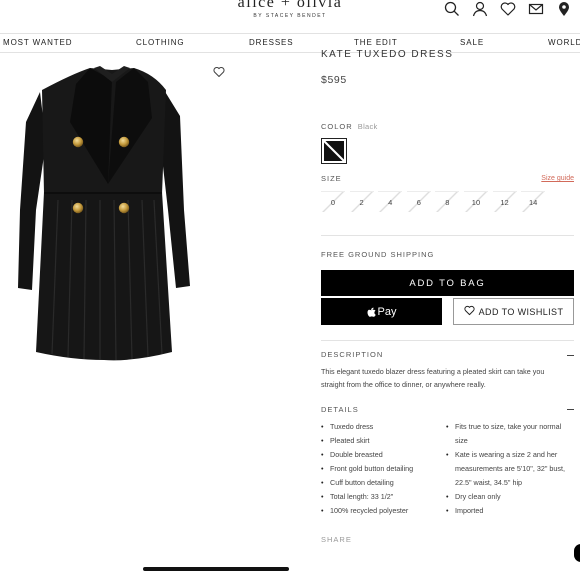 This screenshot has width=580, height=580. Describe the element at coordinates (475, 201) in the screenshot. I see `size-option: 10` at that location.